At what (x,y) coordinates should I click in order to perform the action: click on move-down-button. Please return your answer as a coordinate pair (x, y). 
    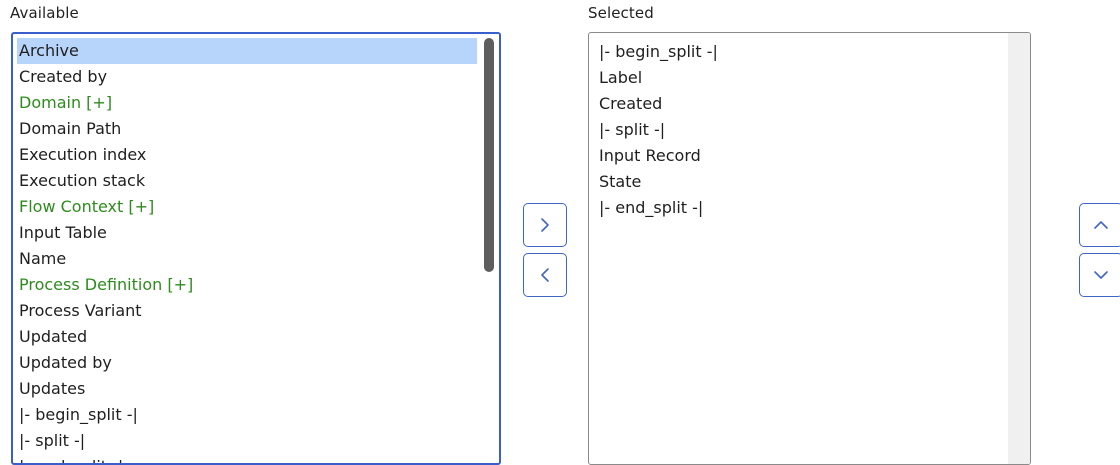
    Looking at the image, I should click on (1099, 275).